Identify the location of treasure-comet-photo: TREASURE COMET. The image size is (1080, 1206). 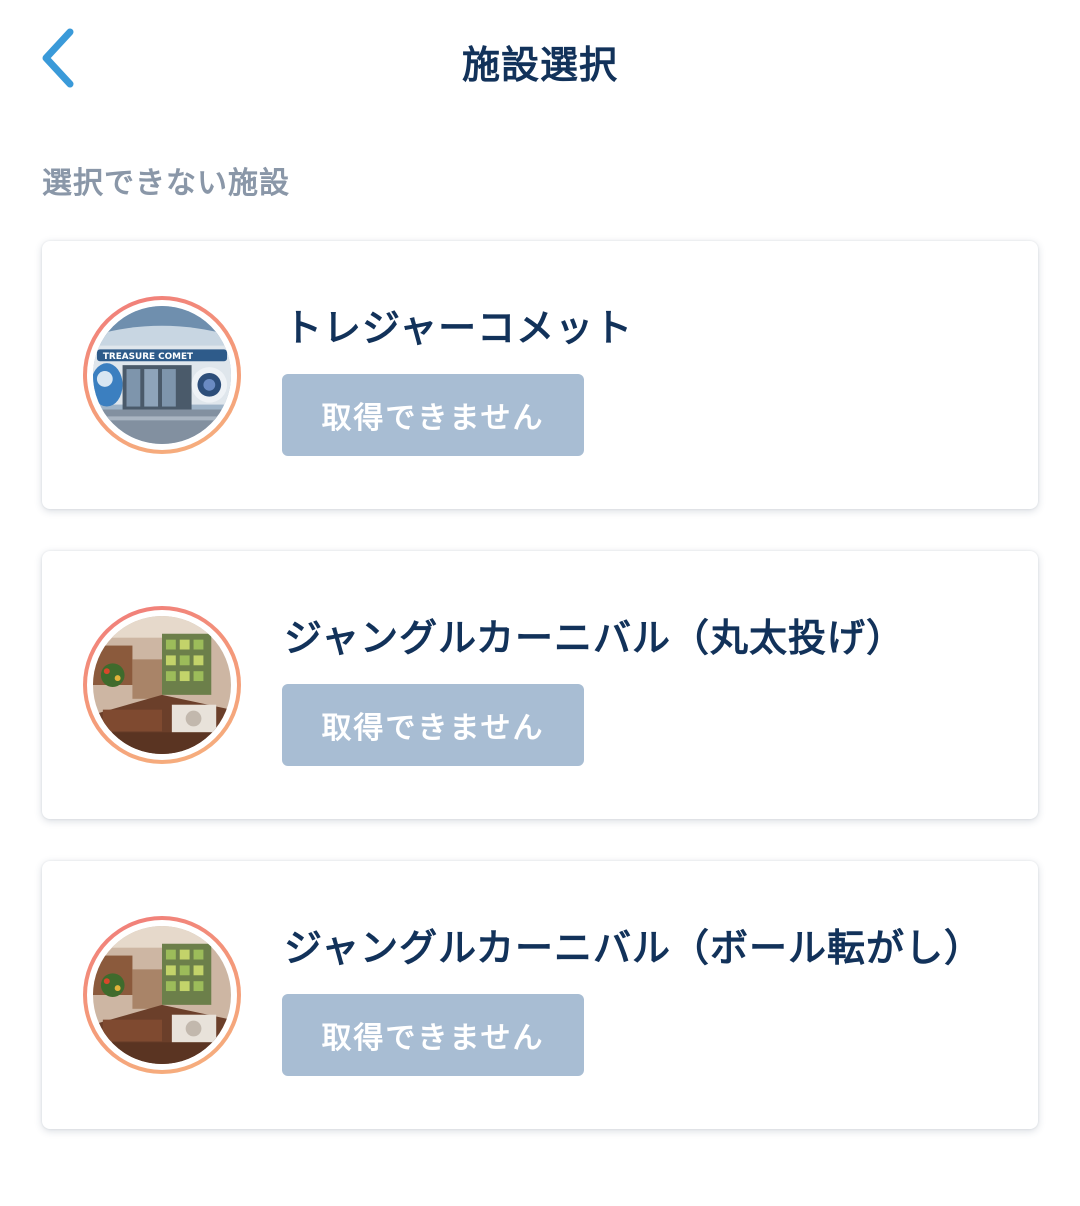
(162, 375).